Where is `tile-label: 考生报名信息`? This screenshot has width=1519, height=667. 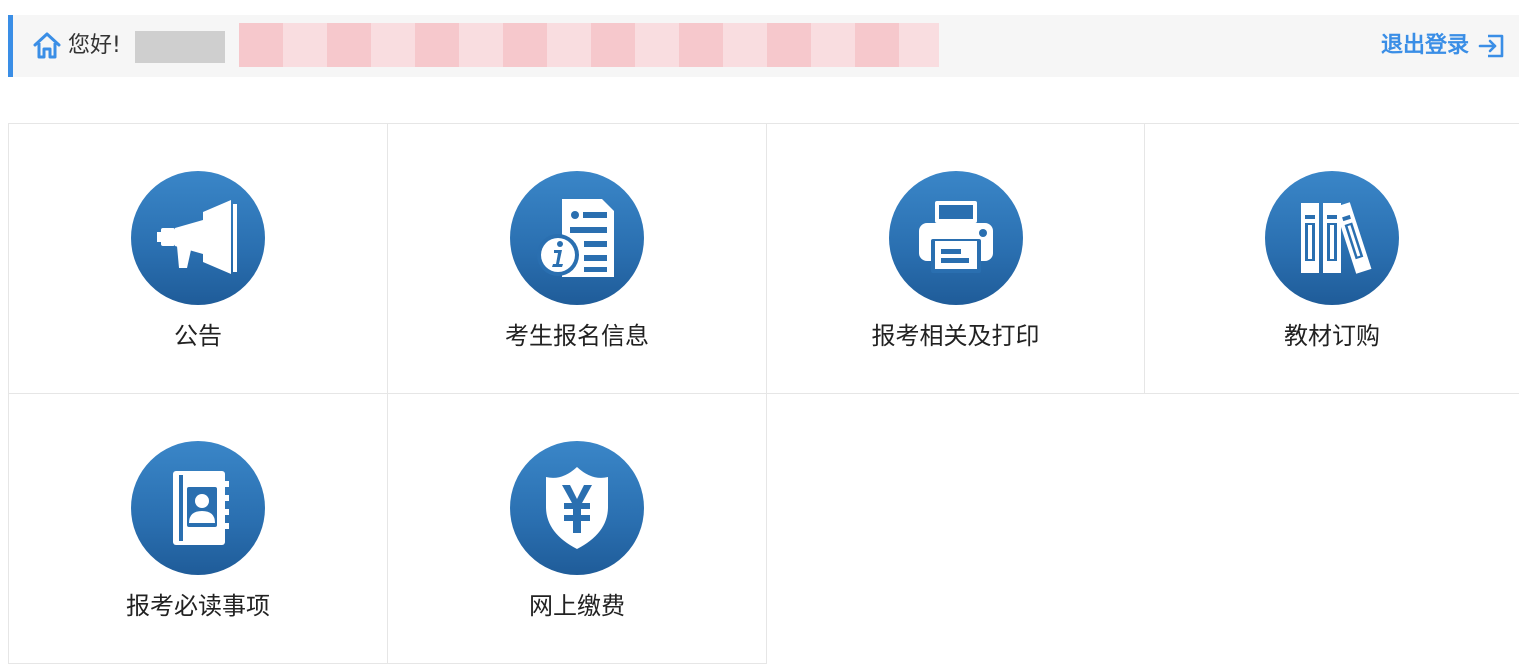 tile-label: 考生报名信息 is located at coordinates (577, 336).